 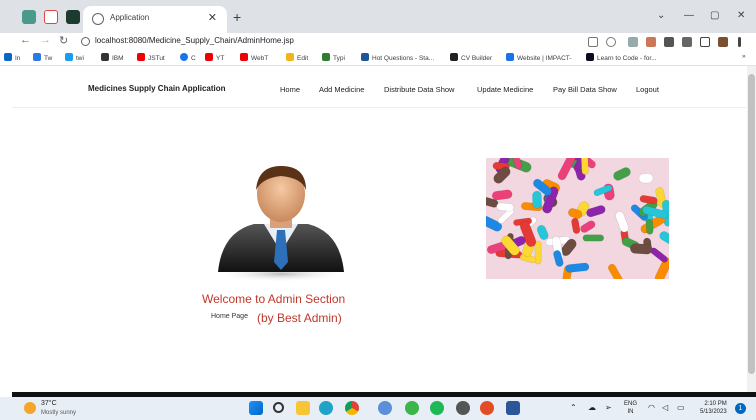 What do you see at coordinates (278, 407) in the screenshot?
I see `search-icon` at bounding box center [278, 407].